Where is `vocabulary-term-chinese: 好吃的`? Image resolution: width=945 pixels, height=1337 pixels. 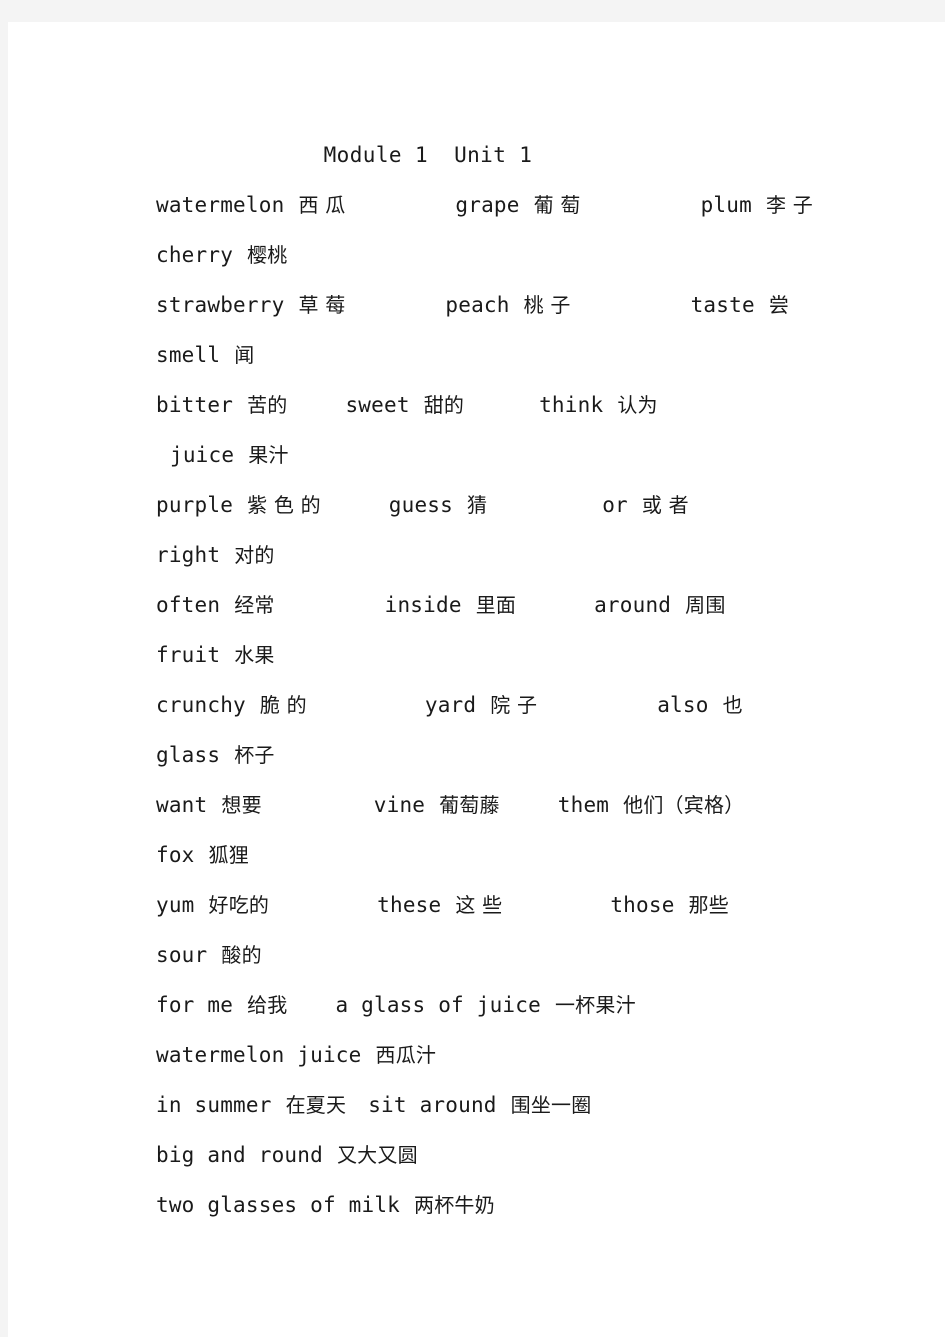 vocabulary-term-chinese: 好吃的 is located at coordinates (239, 905).